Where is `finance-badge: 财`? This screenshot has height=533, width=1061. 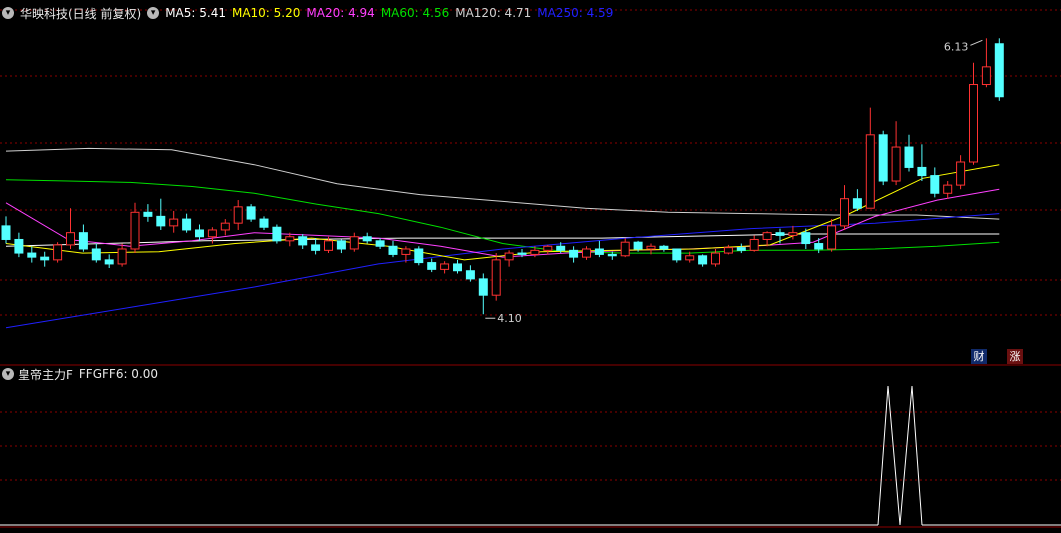
finance-badge: 财 is located at coordinates (979, 356).